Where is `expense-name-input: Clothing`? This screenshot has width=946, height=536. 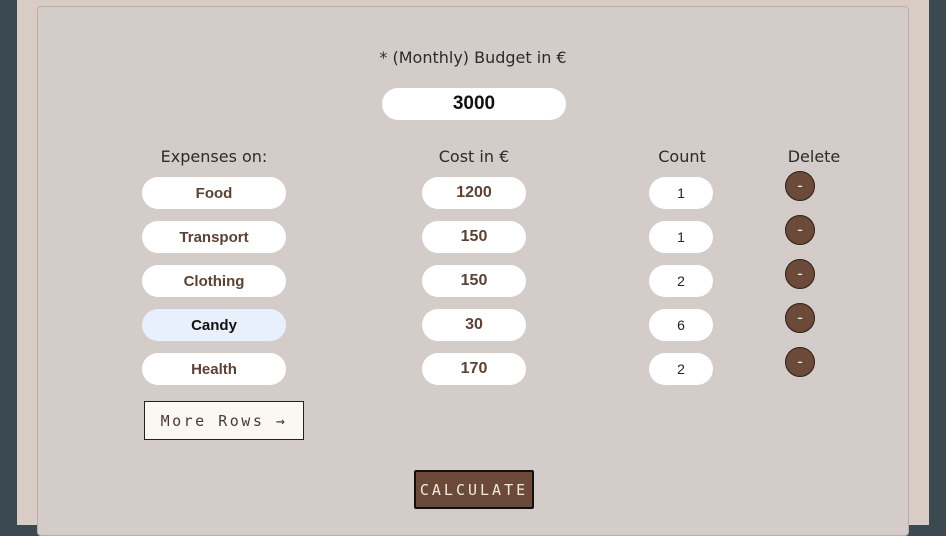
expense-name-input: Clothing is located at coordinates (214, 281).